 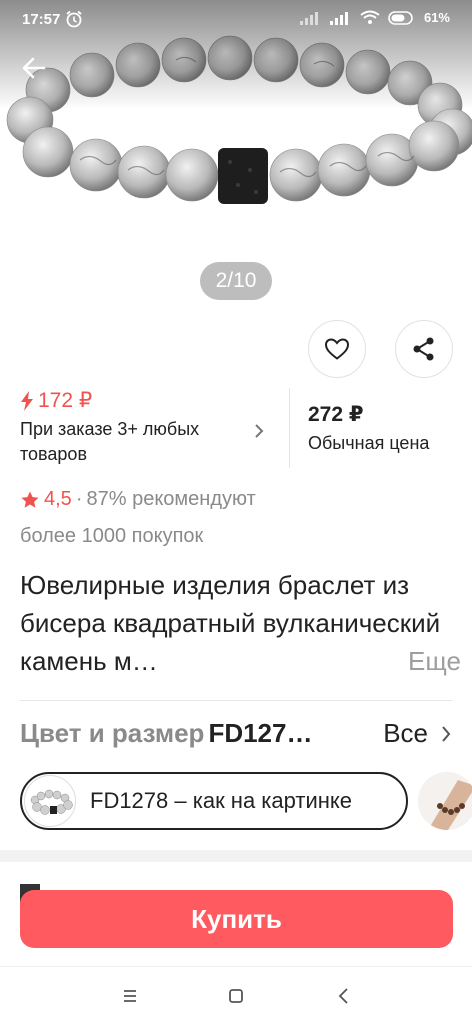 I want to click on bracelet-on-wrist-image, so click(x=445, y=801).